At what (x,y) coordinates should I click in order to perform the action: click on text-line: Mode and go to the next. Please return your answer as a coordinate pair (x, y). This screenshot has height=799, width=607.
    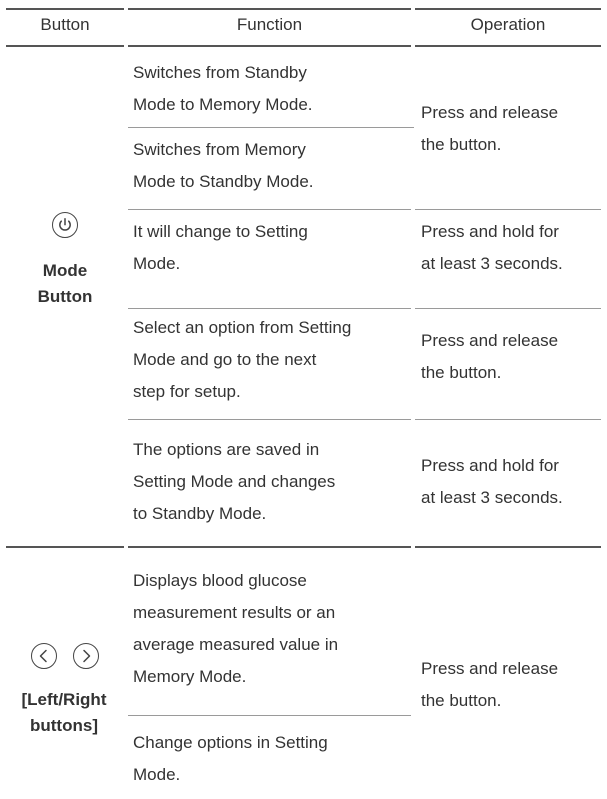
    Looking at the image, I should click on (225, 359).